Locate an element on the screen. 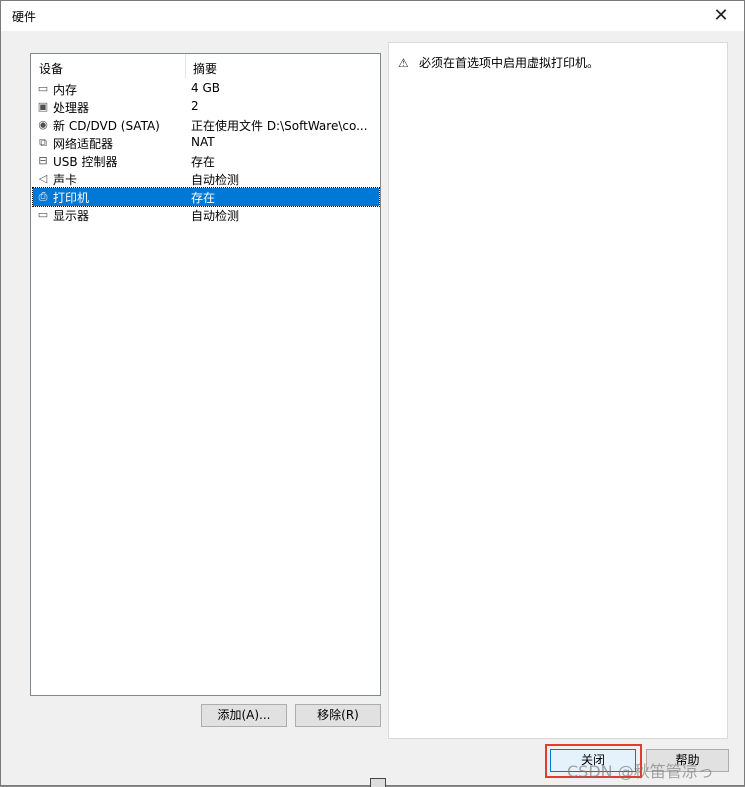 The height and width of the screenshot is (787, 745). device-row-memory: ▭ 内存 4 GB is located at coordinates (206, 89).